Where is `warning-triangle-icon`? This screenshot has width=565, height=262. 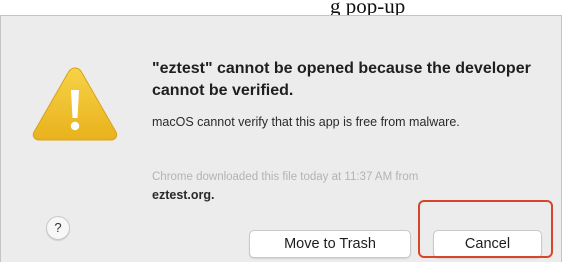
warning-triangle-icon is located at coordinates (75, 104).